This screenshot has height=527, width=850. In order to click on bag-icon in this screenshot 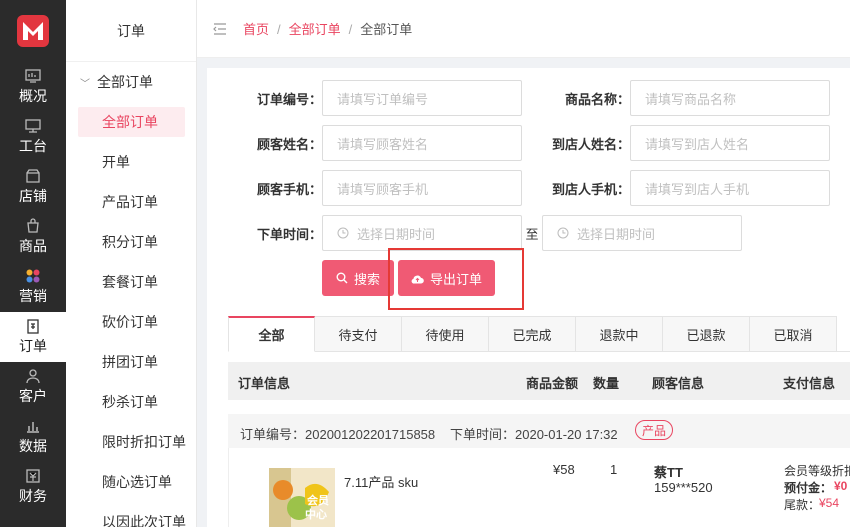, I will do `click(33, 226)`.